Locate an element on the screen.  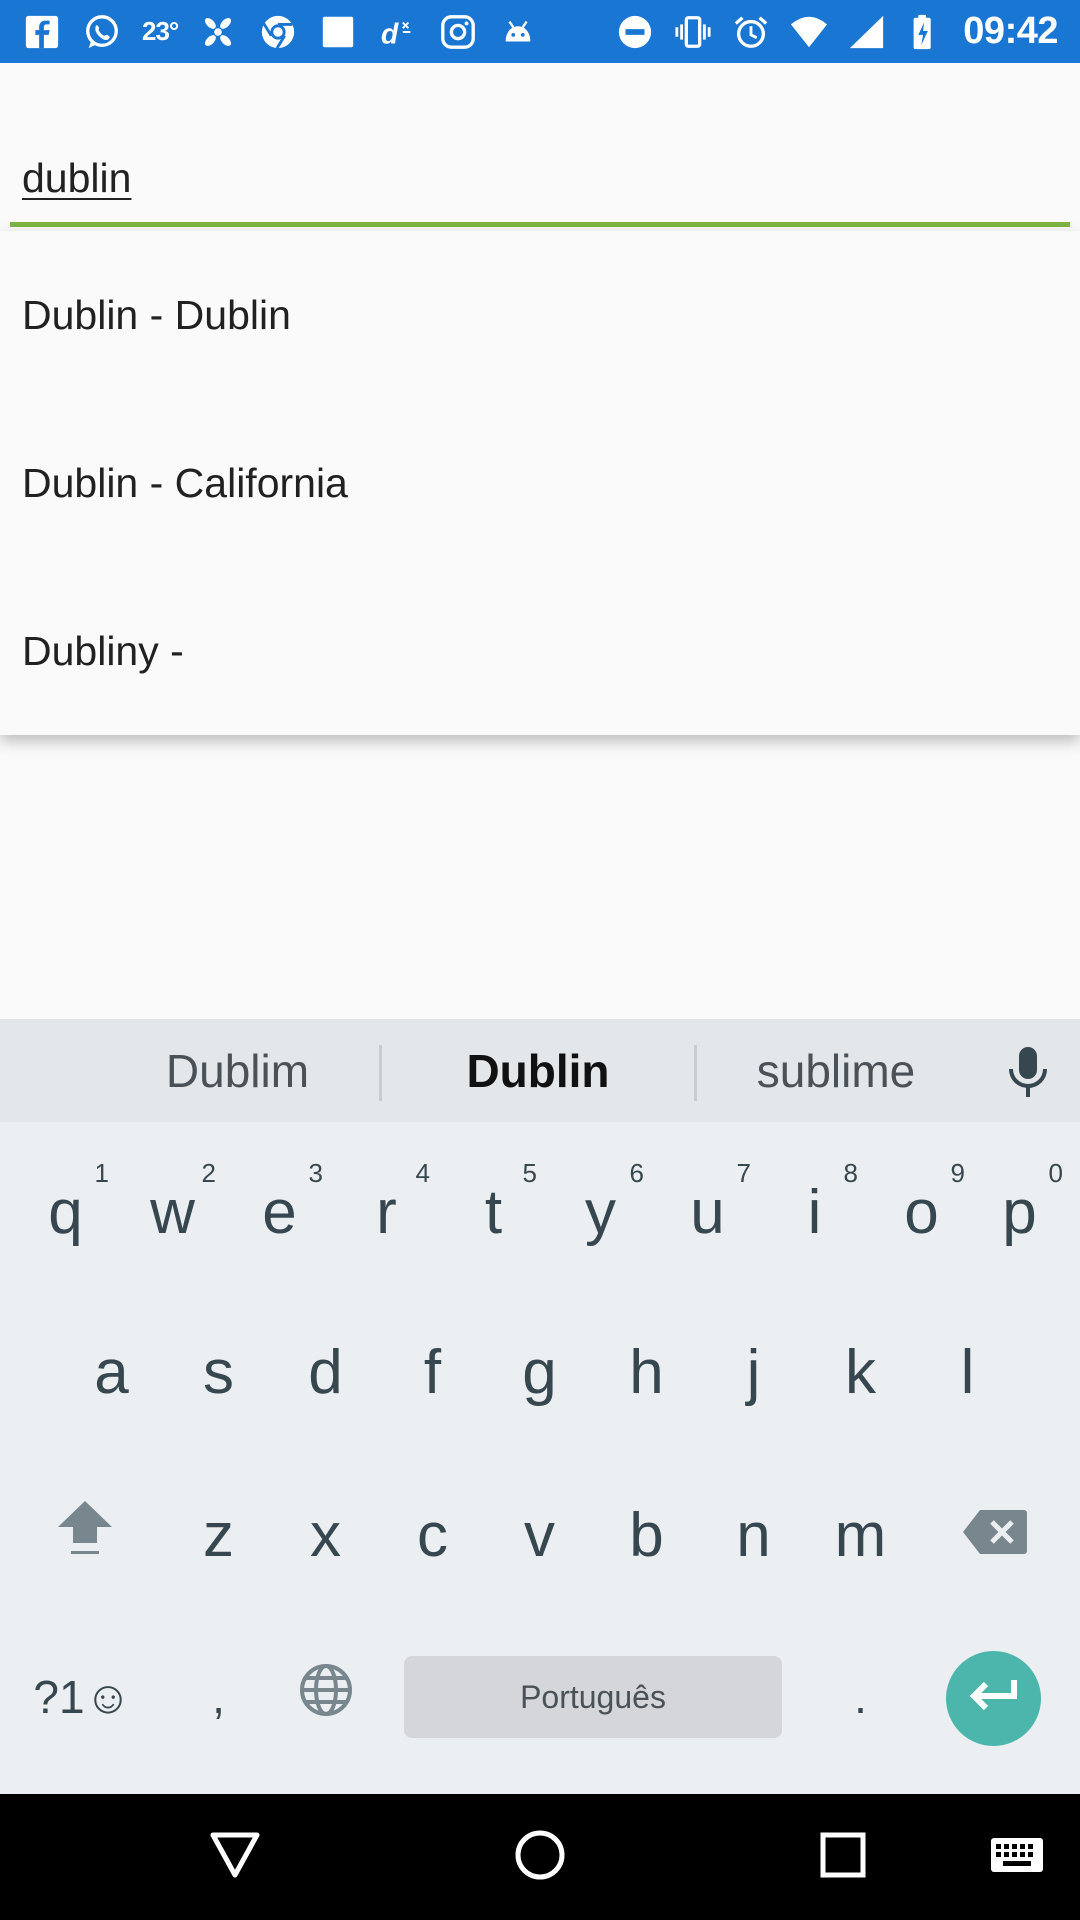
globe-icon is located at coordinates (326, 1697).